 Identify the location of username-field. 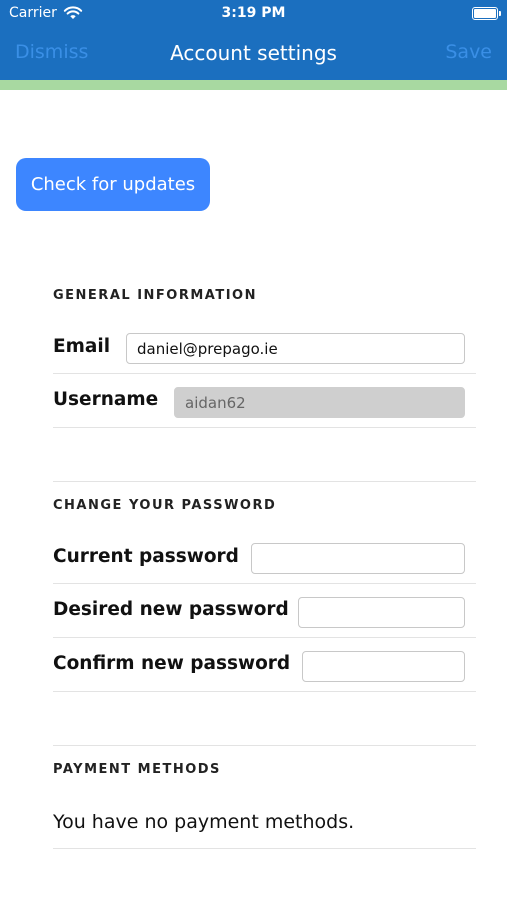
(319, 402).